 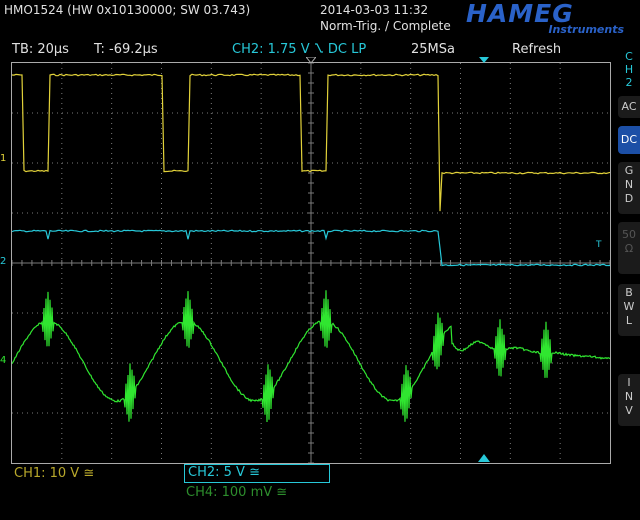 I want to click on menu-title-letter: 2, so click(x=629, y=82).